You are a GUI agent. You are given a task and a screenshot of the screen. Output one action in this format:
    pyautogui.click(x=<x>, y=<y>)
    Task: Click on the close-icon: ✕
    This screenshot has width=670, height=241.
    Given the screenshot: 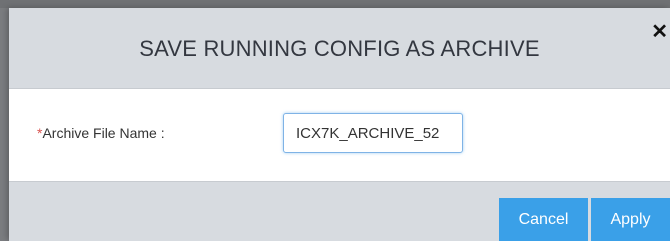 What is the action you would take?
    pyautogui.click(x=659, y=32)
    